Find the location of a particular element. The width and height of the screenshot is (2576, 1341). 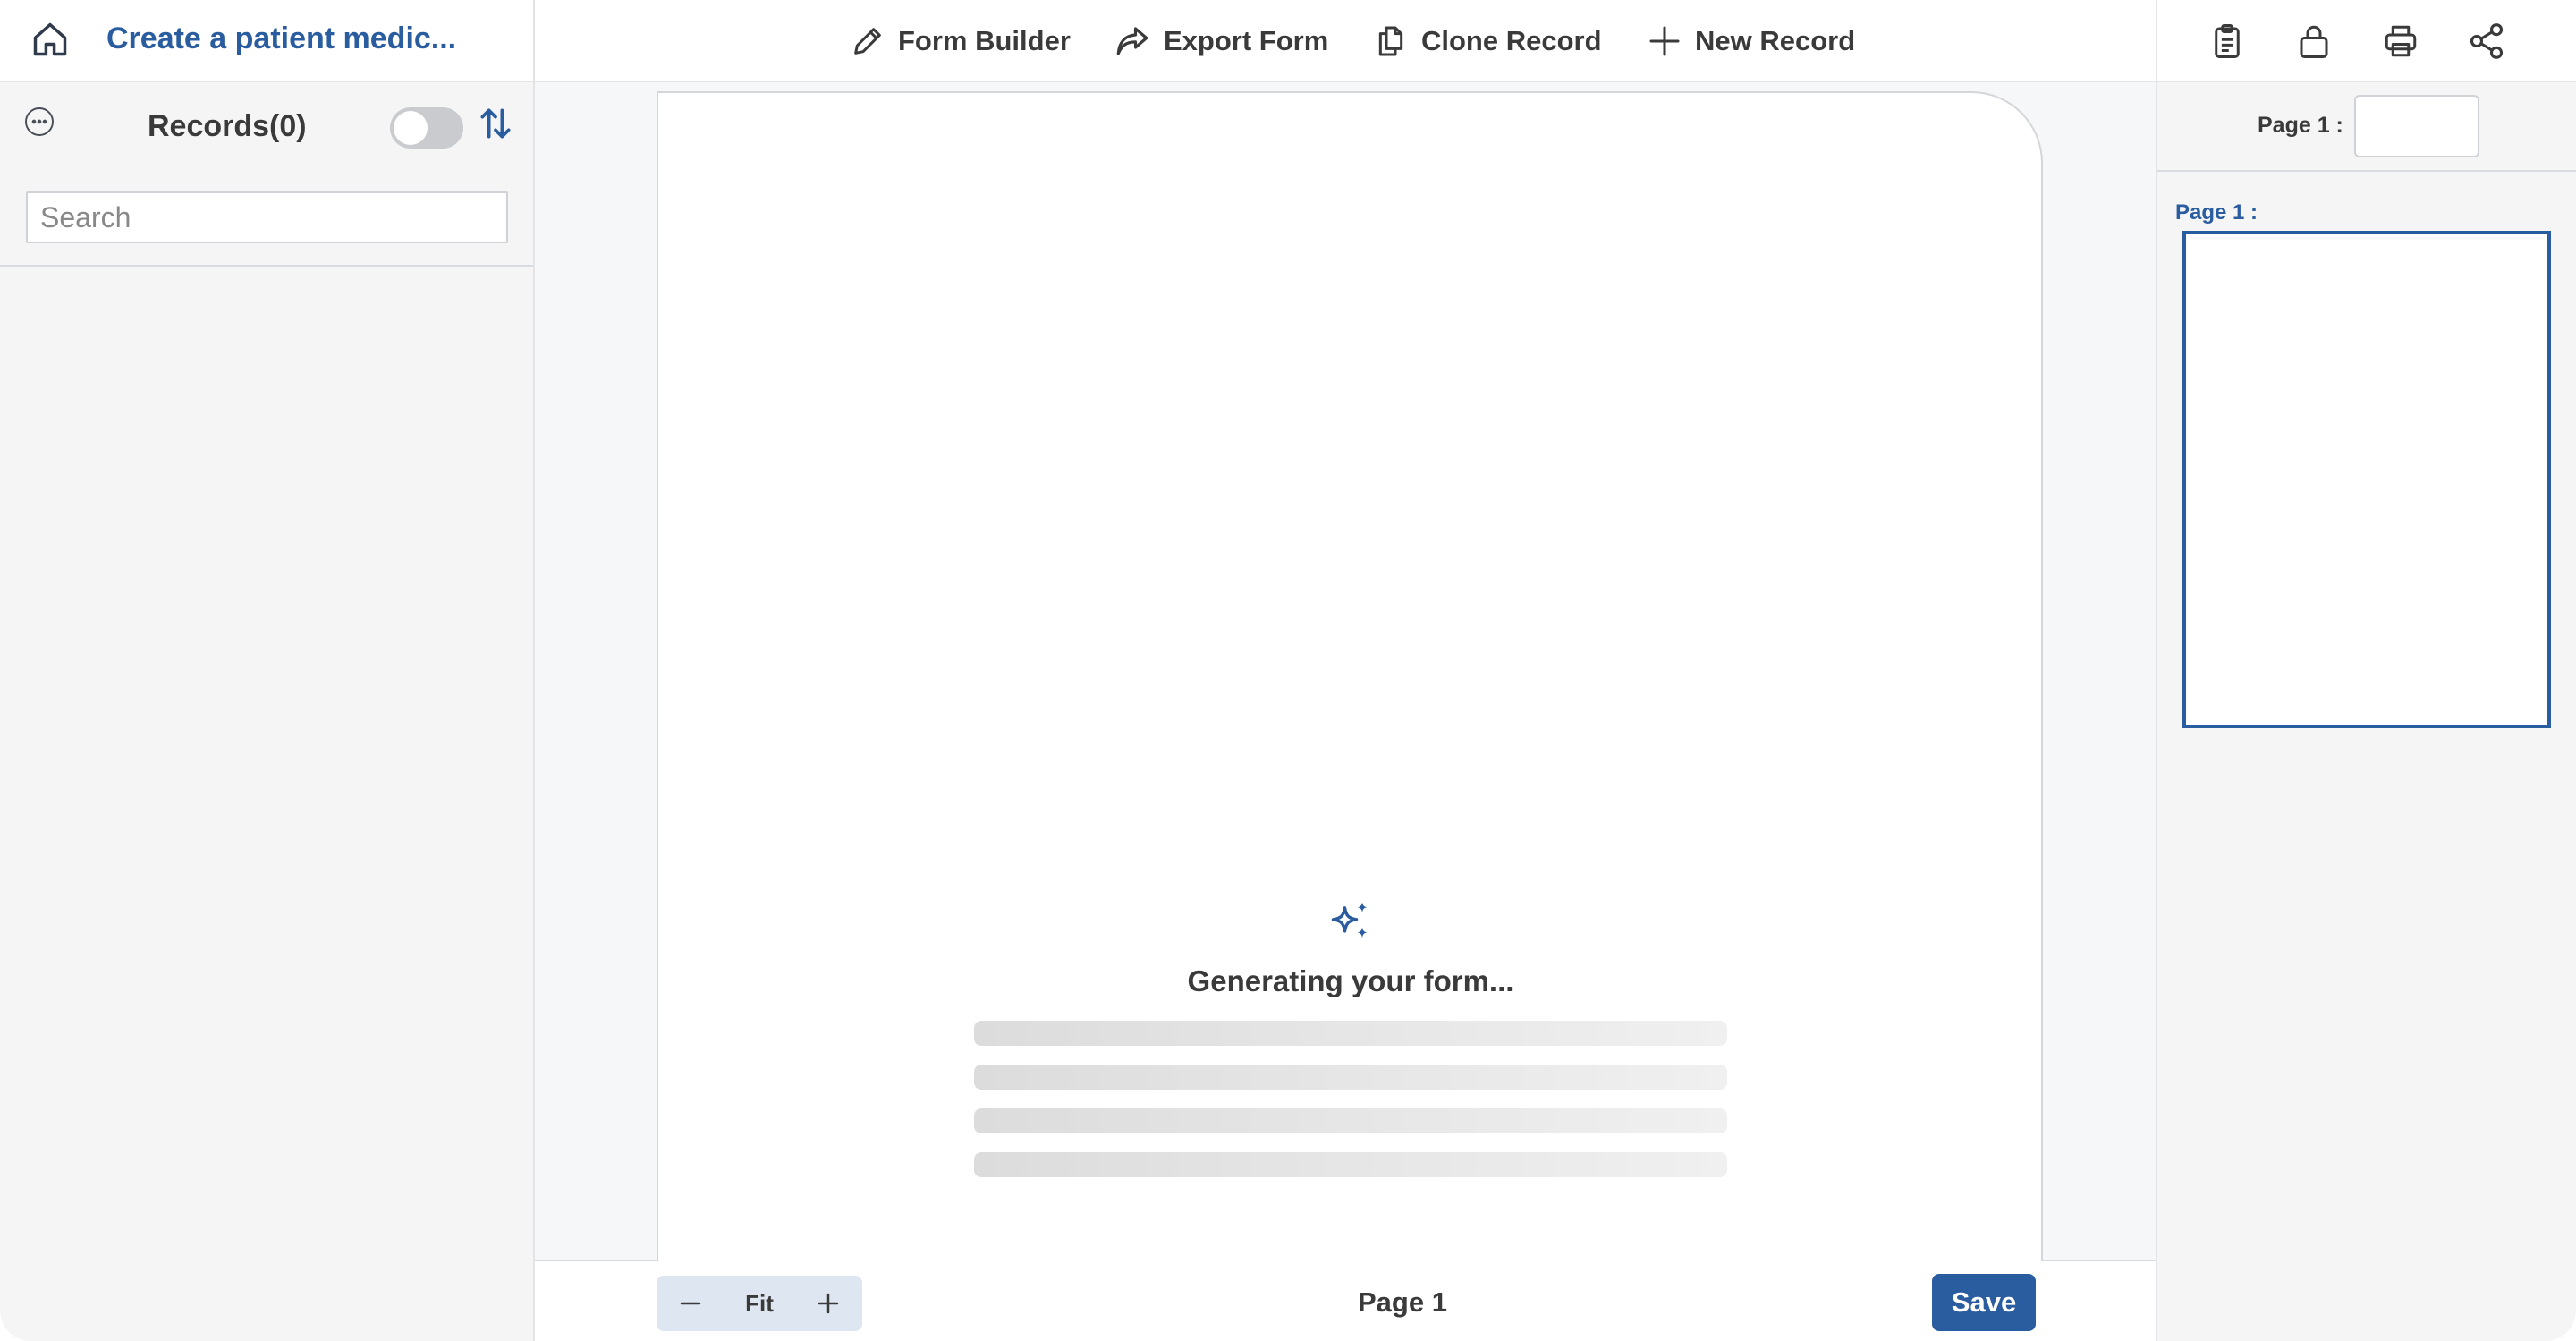

print-button is located at coordinates (2400, 41).